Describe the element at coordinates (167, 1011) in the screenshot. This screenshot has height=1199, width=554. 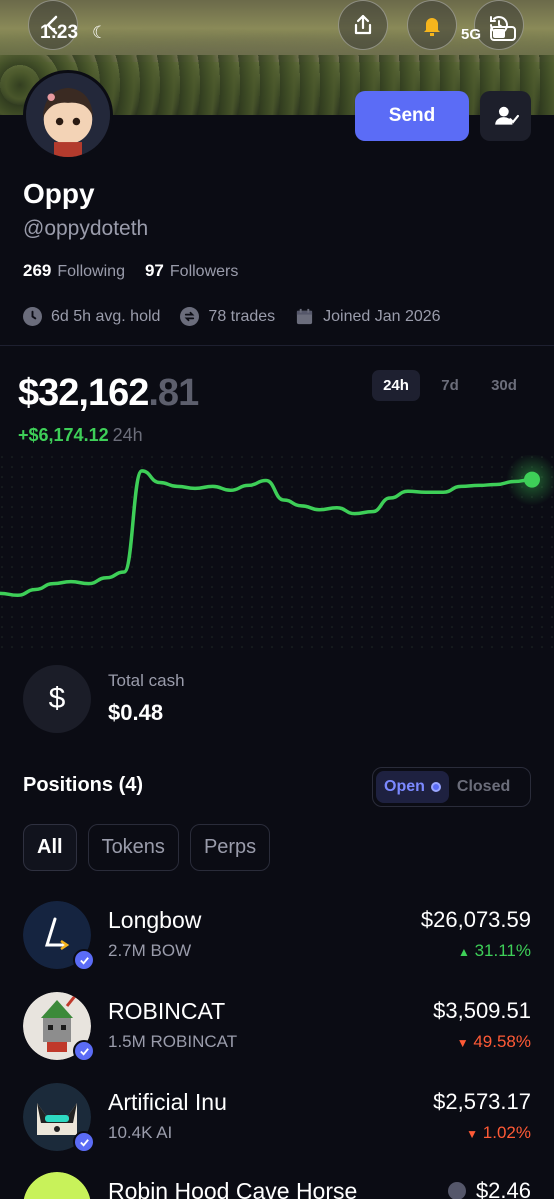
I see `position-name: ROBINCAT` at that location.